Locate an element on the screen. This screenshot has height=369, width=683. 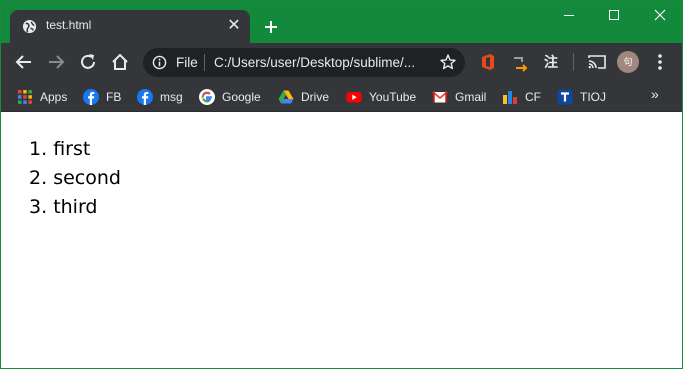
list-item: 1. first is located at coordinates (75, 149).